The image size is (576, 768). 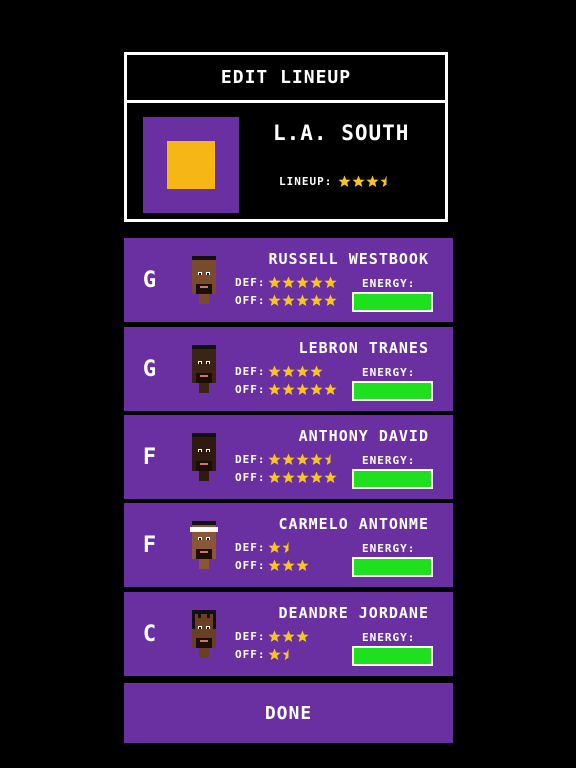 I want to click on player-name: RUSSELL WESTBOOK, so click(x=348, y=259).